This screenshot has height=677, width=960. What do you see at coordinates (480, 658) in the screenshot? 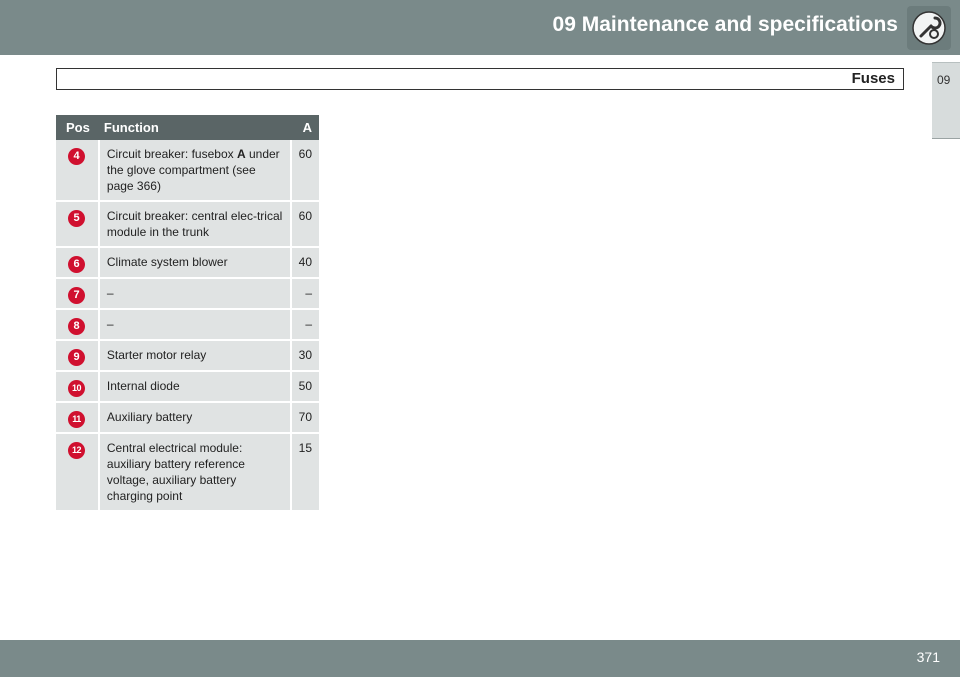
I see `footer-bar: 371` at bounding box center [480, 658].